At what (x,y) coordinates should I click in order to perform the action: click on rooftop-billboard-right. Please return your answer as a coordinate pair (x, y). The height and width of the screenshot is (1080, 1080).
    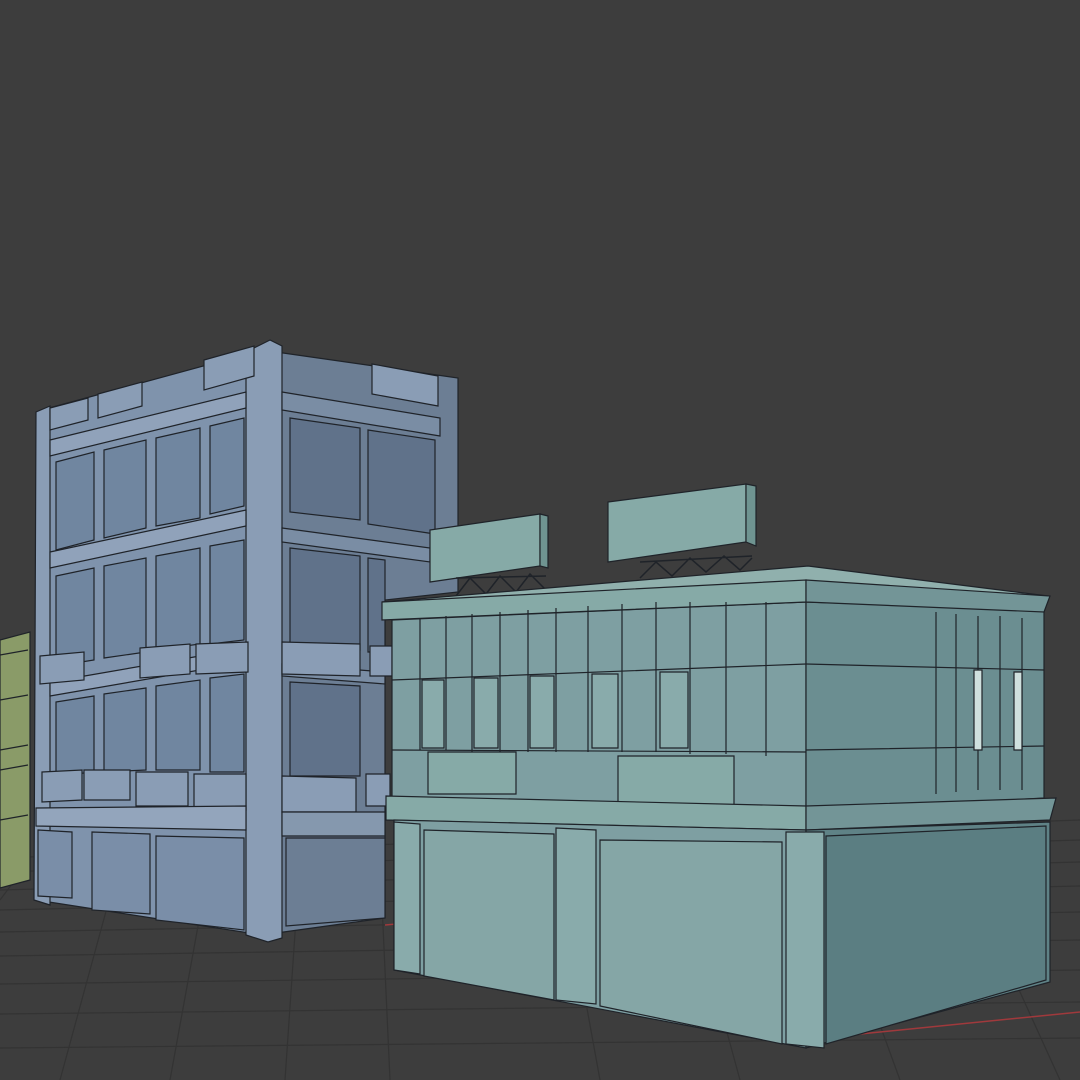
    Looking at the image, I should click on (682, 531).